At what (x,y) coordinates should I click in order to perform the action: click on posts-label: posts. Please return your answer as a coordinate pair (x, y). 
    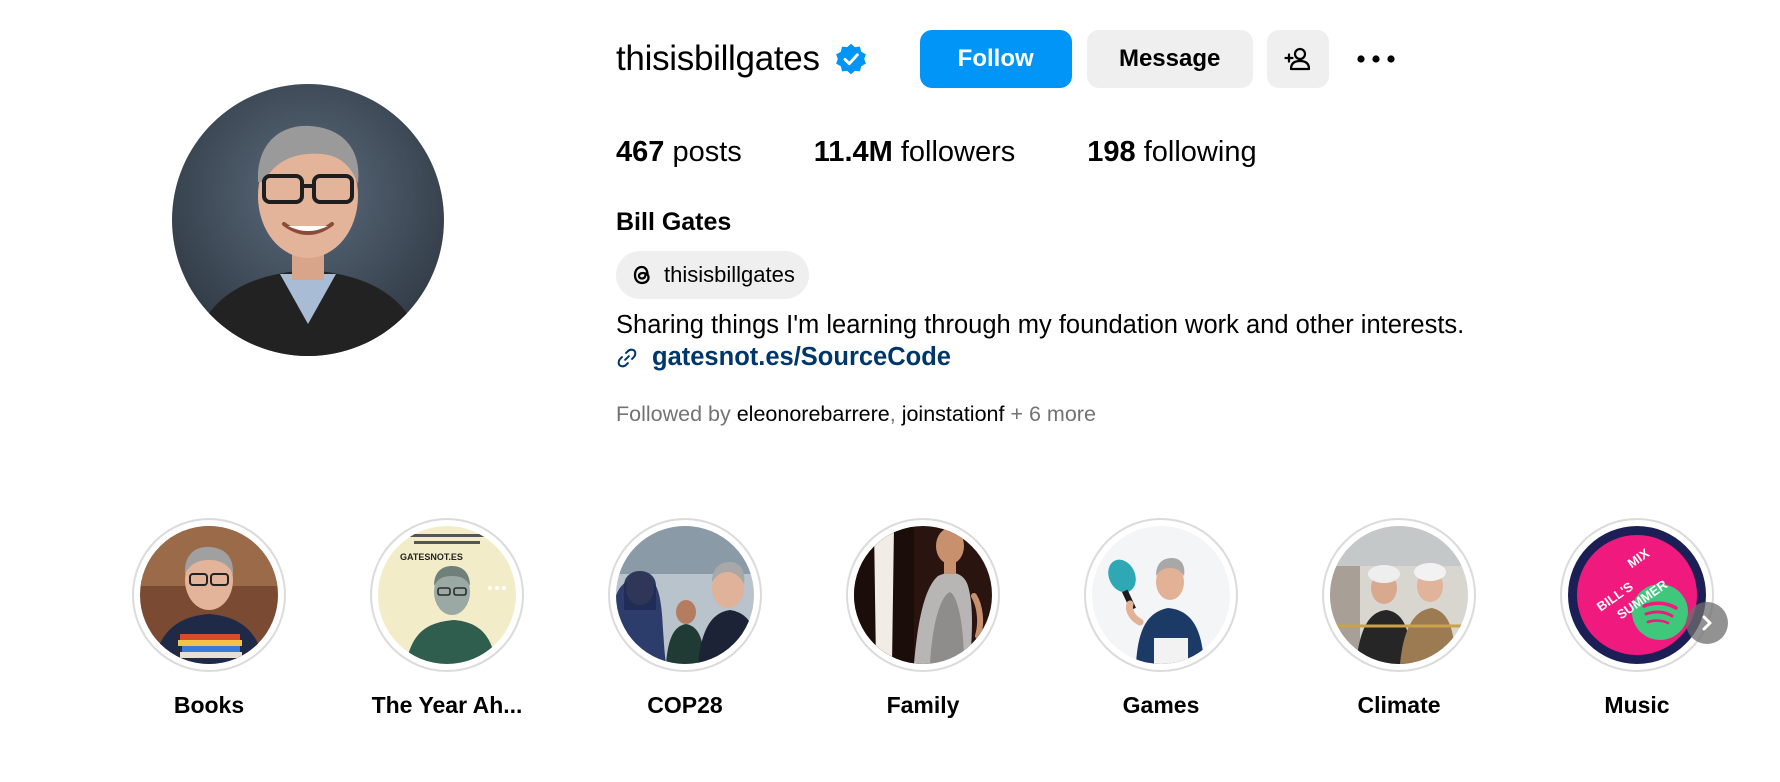
    Looking at the image, I should click on (707, 152).